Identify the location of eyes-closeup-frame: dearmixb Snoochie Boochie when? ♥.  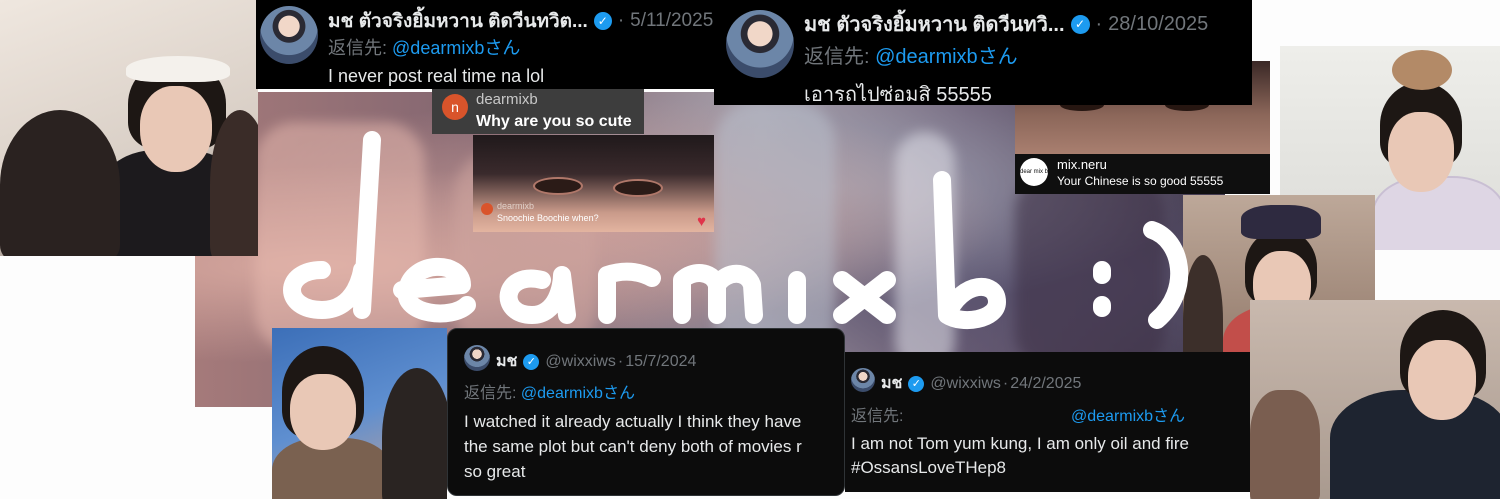
(593, 183).